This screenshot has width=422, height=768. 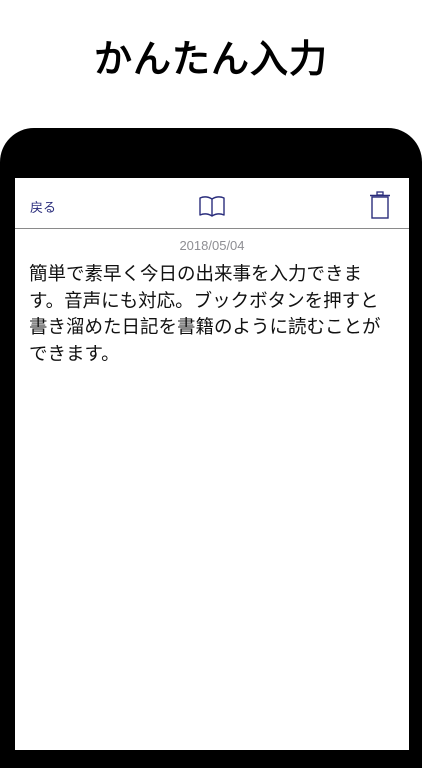 What do you see at coordinates (43, 206) in the screenshot?
I see `back-button: 戻る` at bounding box center [43, 206].